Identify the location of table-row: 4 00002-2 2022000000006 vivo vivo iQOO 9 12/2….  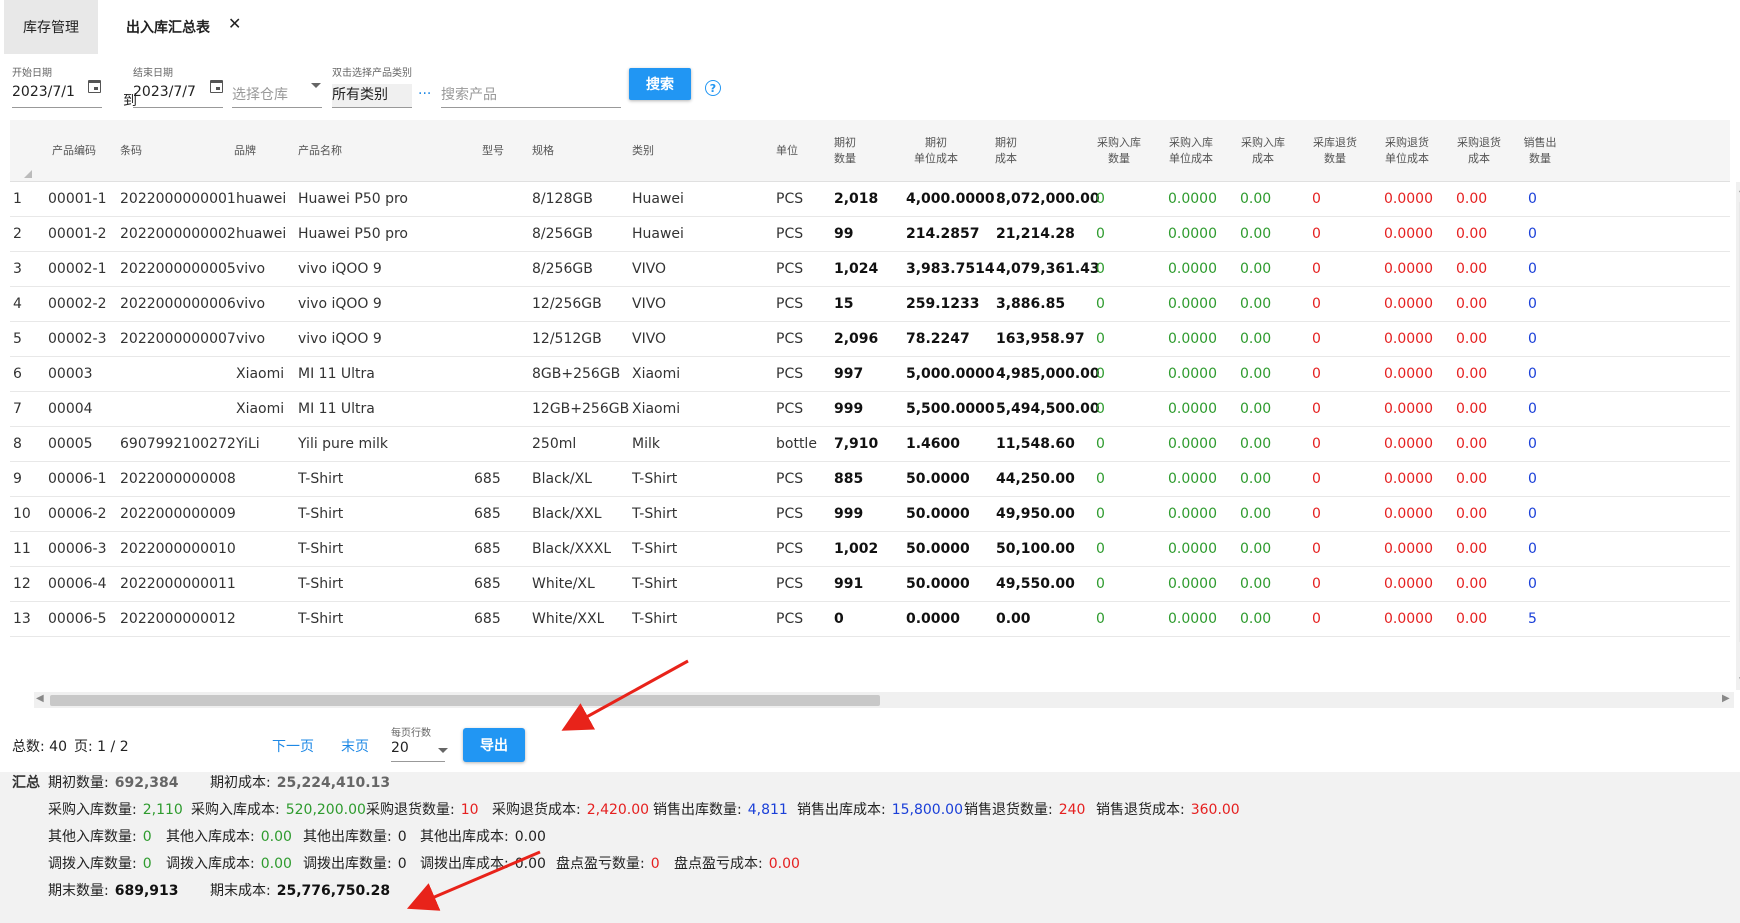
(870, 304).